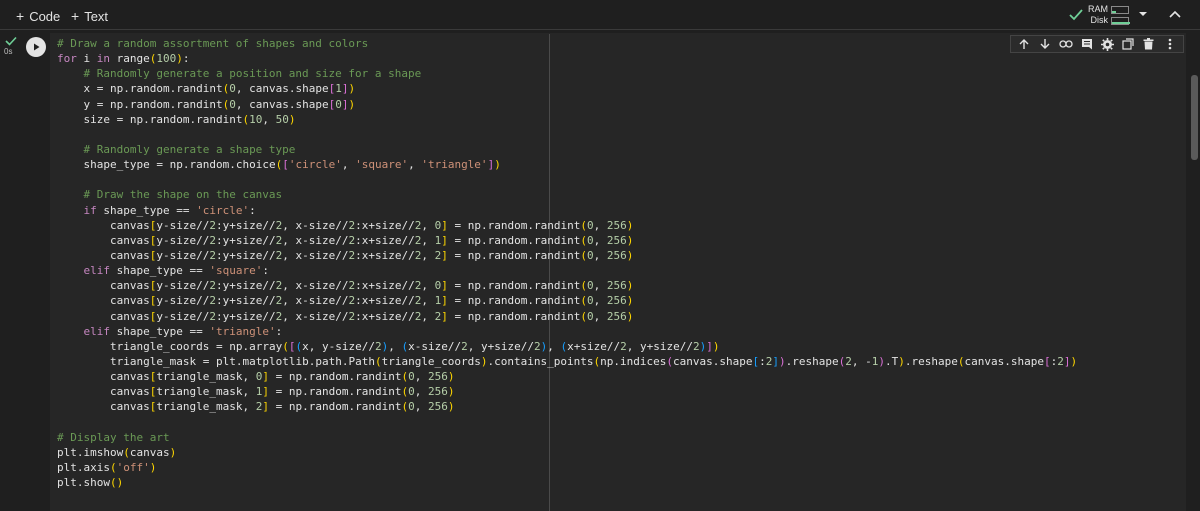  I want to click on code-line: plt.axis('off'), so click(107, 467).